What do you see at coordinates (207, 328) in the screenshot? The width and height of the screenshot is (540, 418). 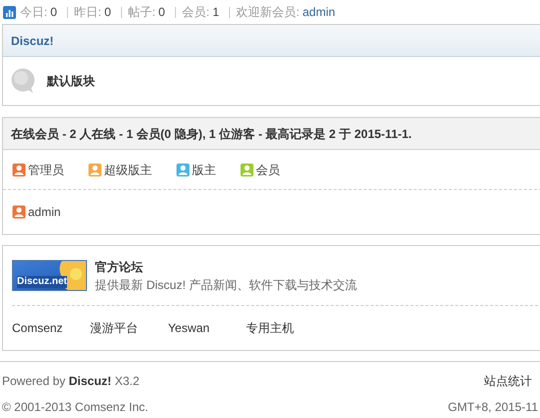 I see `friend-link: Yeswan` at bounding box center [207, 328].